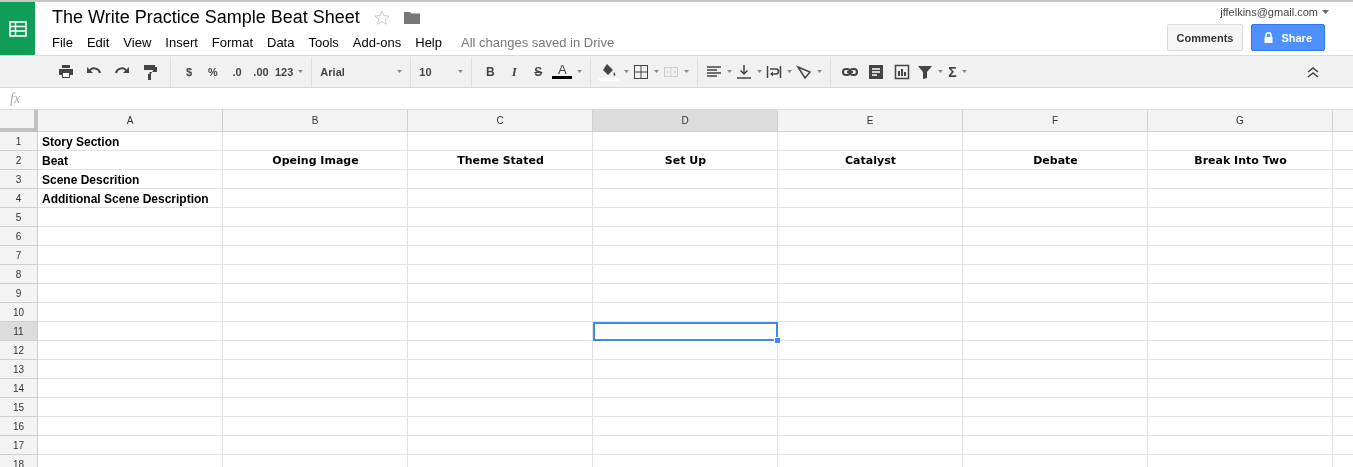 This screenshot has width=1353, height=467. What do you see at coordinates (81, 142) in the screenshot?
I see `table-cell-text: Story Section` at bounding box center [81, 142].